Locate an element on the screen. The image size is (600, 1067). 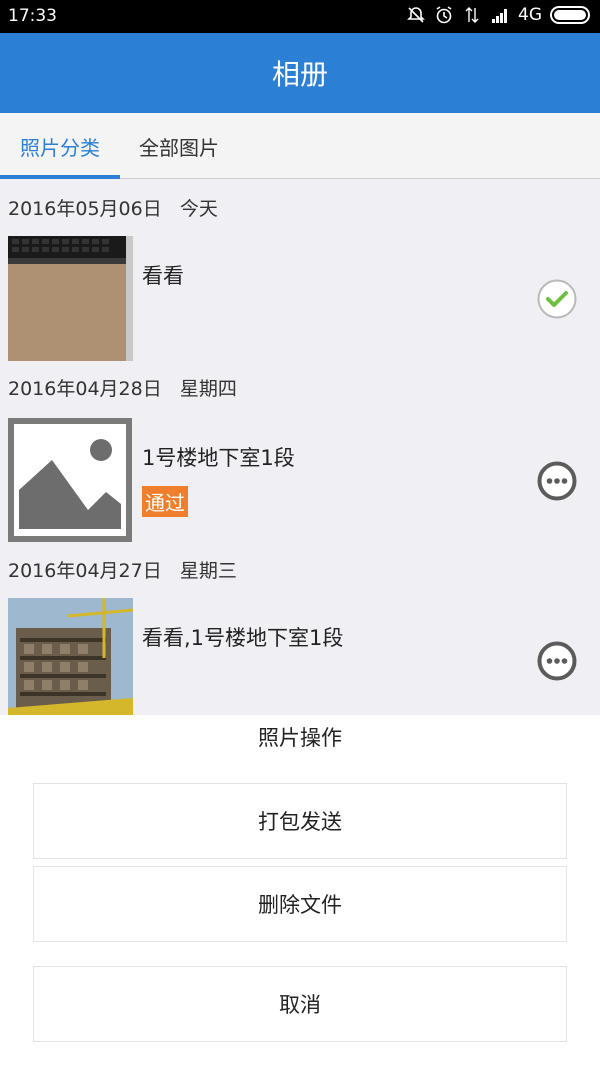
date-header: 2016年04月27日 星期三 is located at coordinates (122, 569).